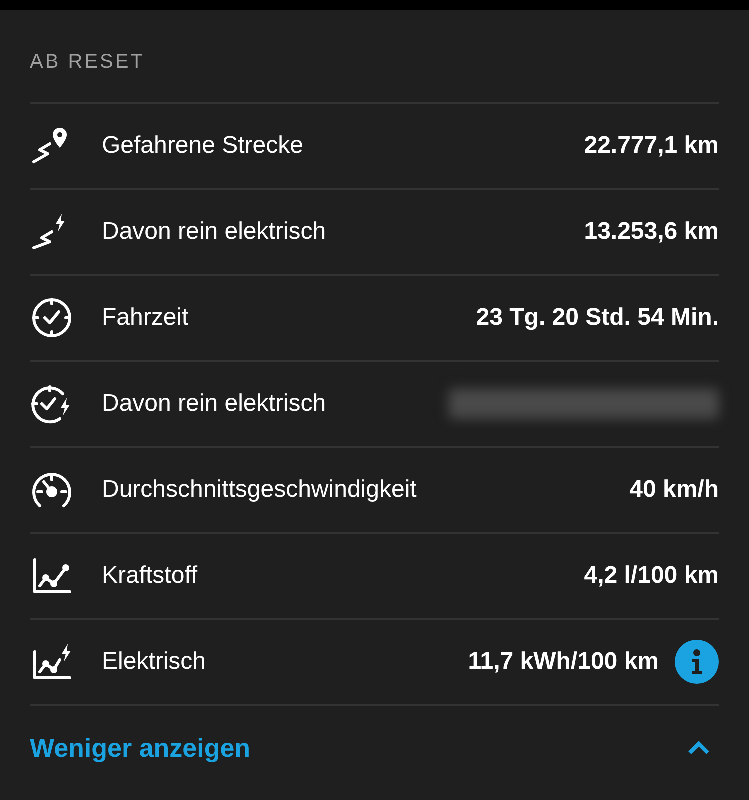 This screenshot has height=800, width=749. What do you see at coordinates (651, 146) in the screenshot?
I see `row-value: 22.777,1 km` at bounding box center [651, 146].